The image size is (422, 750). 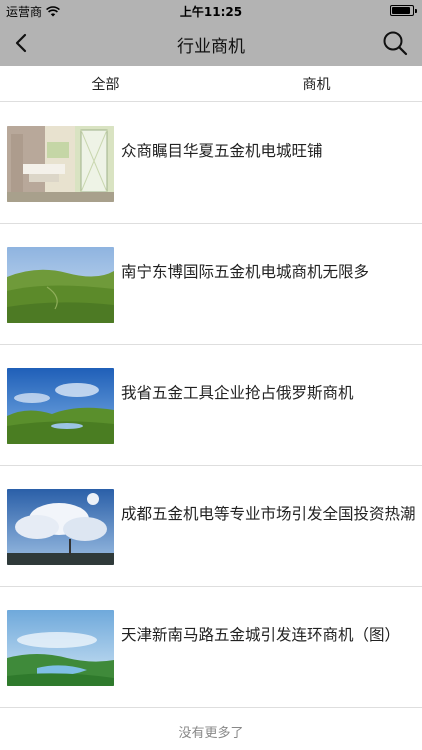 What do you see at coordinates (268, 514) in the screenshot?
I see `item-title: 成都五金机电等专业市场引发全国投资热潮` at bounding box center [268, 514].